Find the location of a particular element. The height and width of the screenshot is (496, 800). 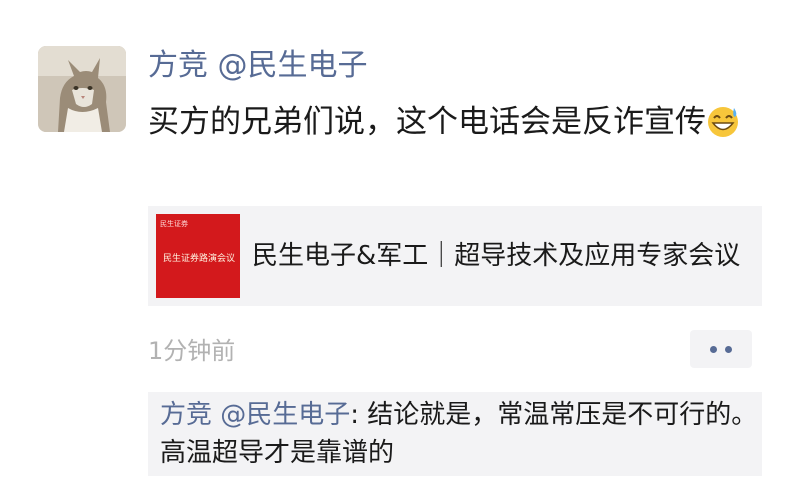

thumbnail-title-text: 民生证券路演会议 is located at coordinates (198, 259).